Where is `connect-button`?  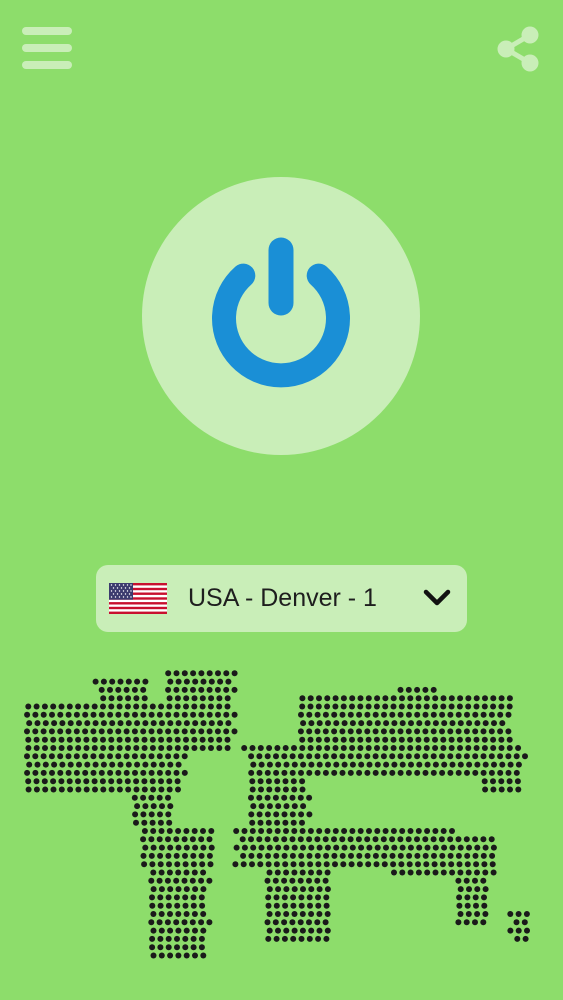 connect-button is located at coordinates (281, 316).